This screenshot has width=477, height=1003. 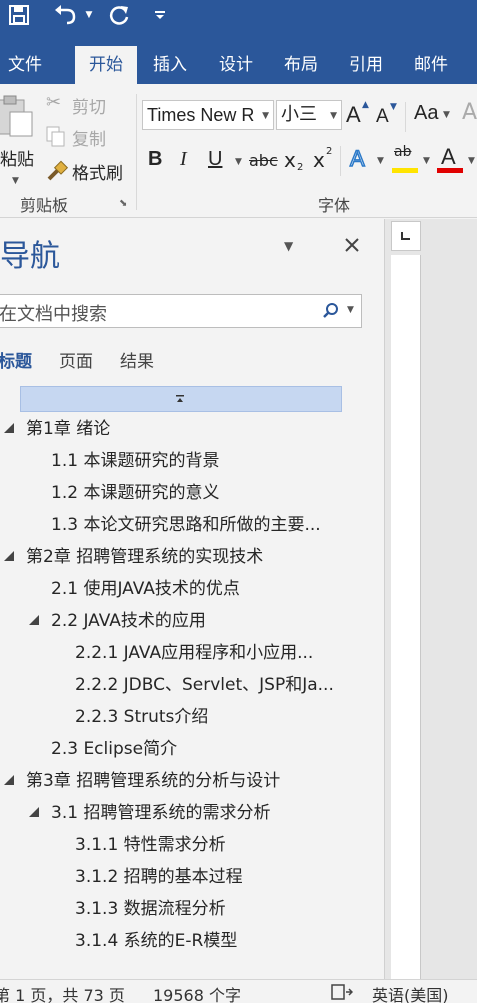 What do you see at coordinates (366, 65) in the screenshot?
I see `tab-references: 引用` at bounding box center [366, 65].